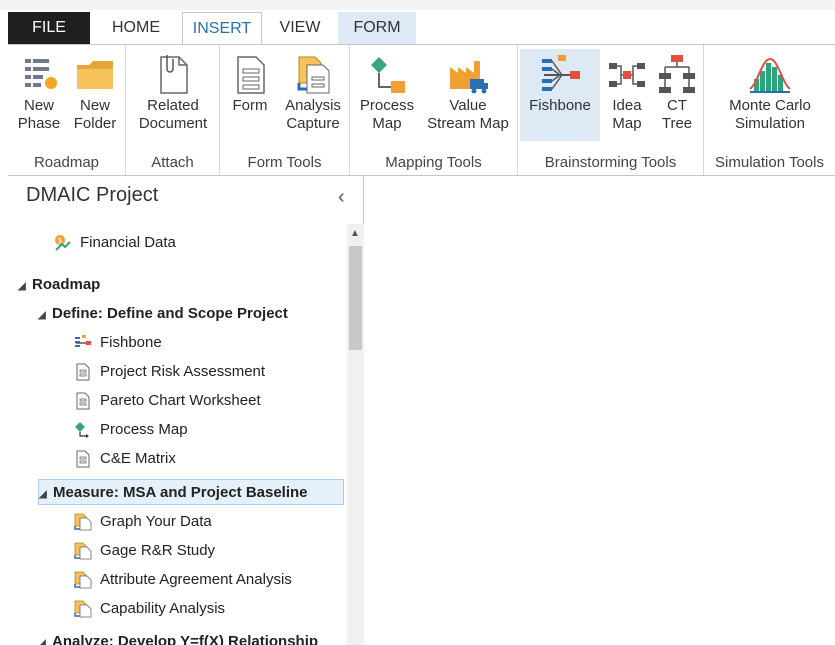 This screenshot has height=645, width=835. I want to click on ct-tree-icon, so click(677, 74).